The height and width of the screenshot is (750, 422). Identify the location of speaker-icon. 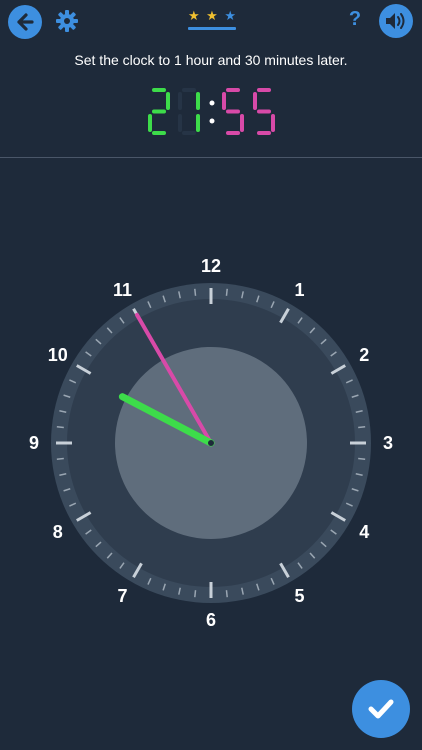
(395, 21).